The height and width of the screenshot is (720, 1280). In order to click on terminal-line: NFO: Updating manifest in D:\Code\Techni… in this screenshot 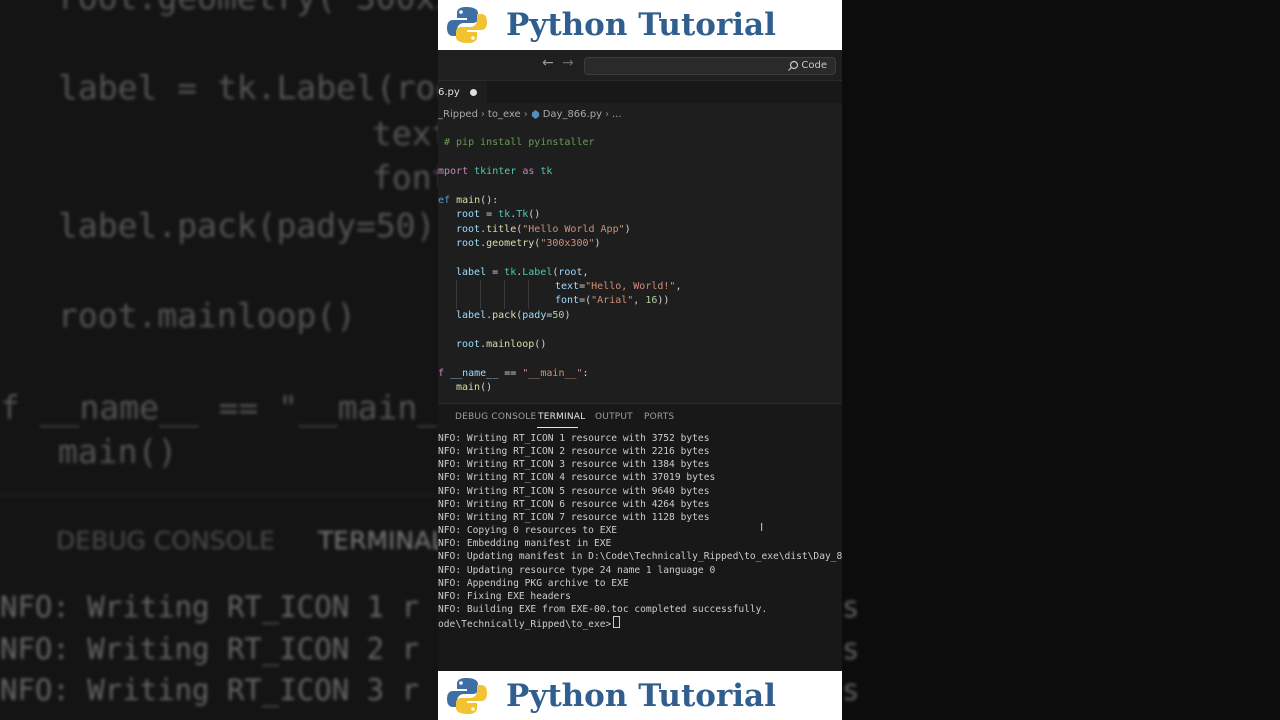, I will do `click(640, 556)`.